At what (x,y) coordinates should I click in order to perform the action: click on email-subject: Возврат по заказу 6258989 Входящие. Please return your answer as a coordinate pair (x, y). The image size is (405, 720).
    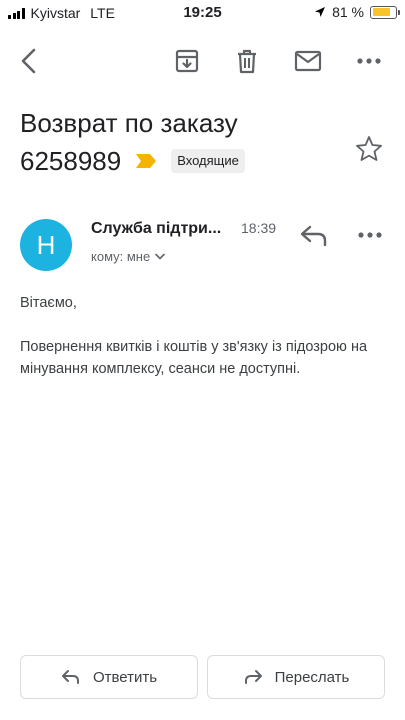
    Looking at the image, I should click on (180, 142).